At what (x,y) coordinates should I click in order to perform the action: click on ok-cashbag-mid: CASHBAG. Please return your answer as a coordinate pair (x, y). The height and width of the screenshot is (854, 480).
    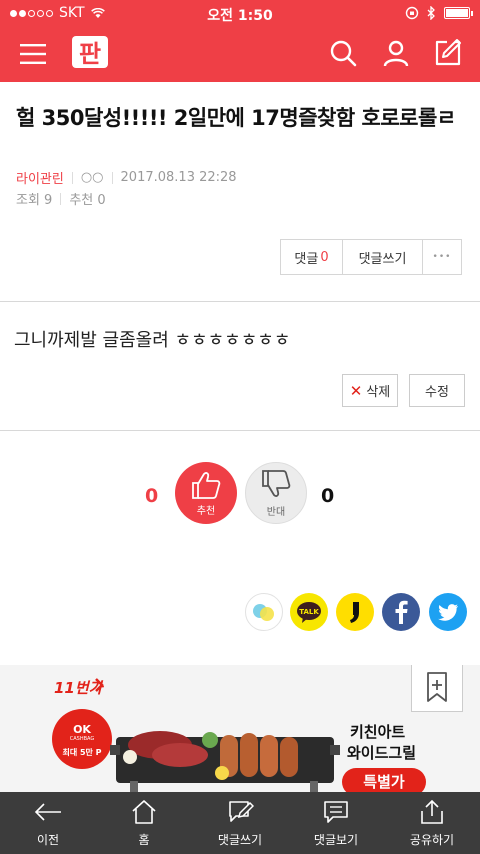
    Looking at the image, I should click on (82, 739).